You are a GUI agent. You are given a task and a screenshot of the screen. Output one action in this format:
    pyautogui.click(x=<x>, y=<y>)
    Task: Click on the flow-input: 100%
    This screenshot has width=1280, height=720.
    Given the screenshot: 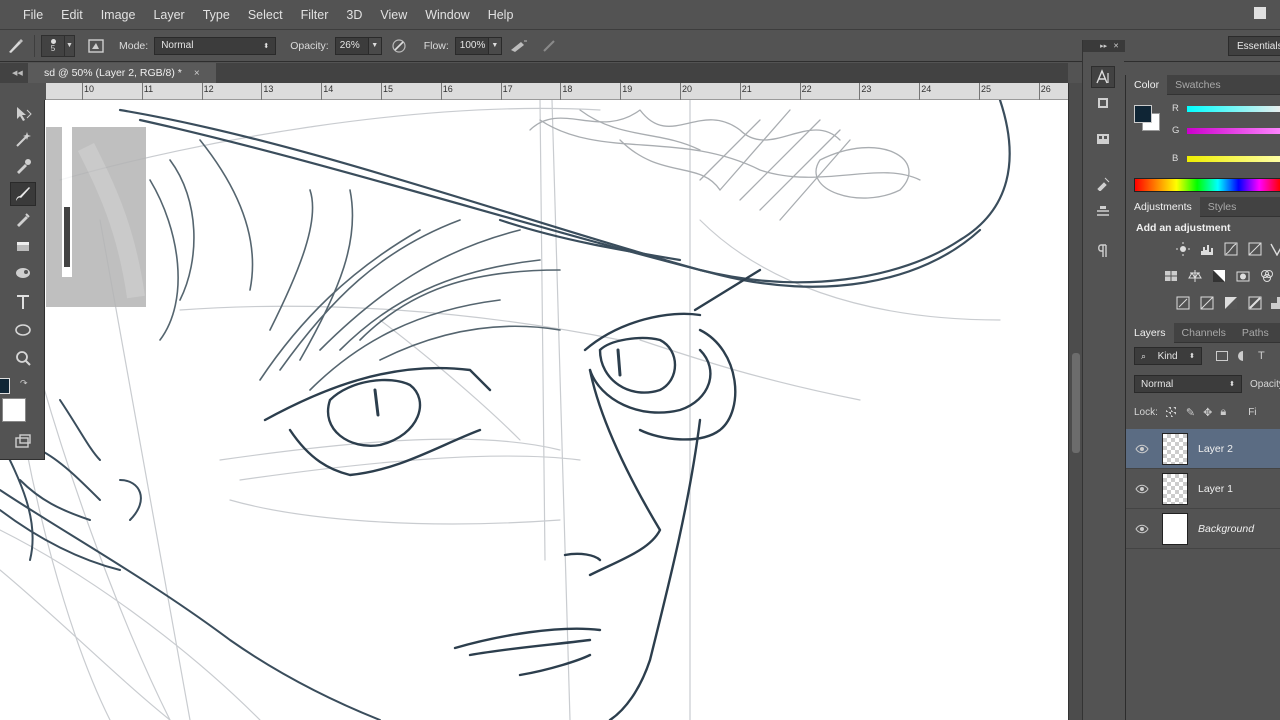 What is the action you would take?
    pyautogui.click(x=471, y=45)
    